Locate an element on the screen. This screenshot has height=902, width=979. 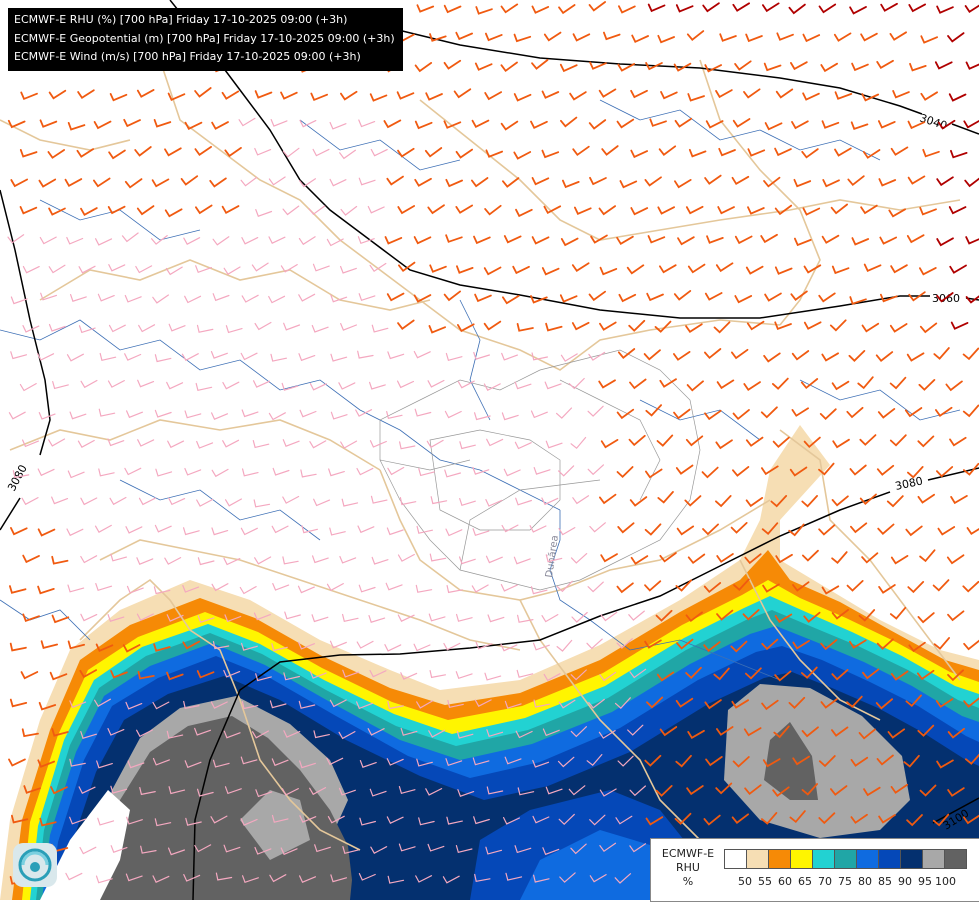
legend-ticks: 50556065707580859095100 is located at coordinates (845, 881).